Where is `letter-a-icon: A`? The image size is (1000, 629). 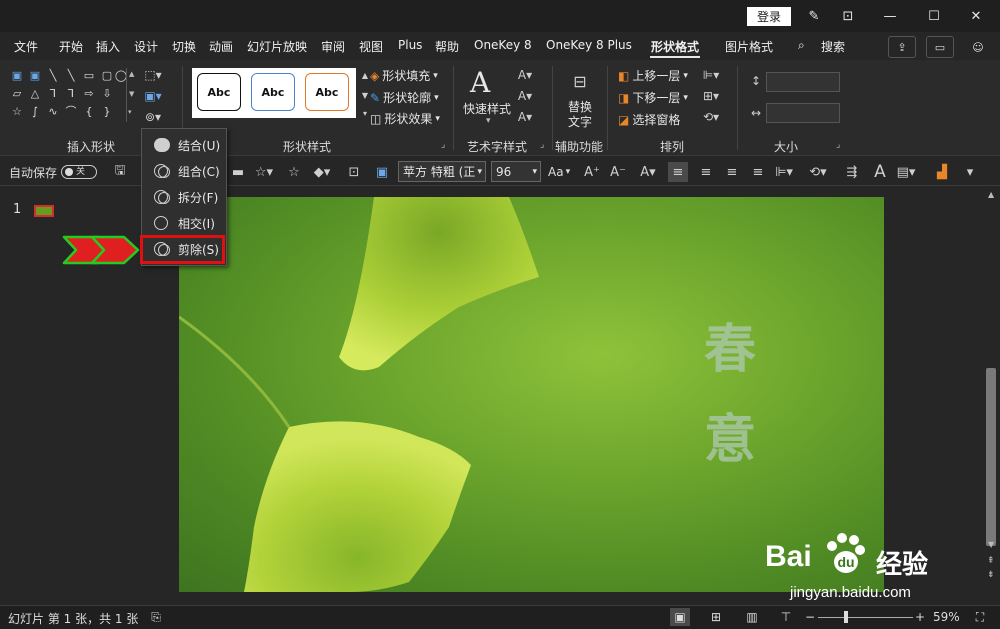 letter-a-icon: A is located at coordinates (480, 82).